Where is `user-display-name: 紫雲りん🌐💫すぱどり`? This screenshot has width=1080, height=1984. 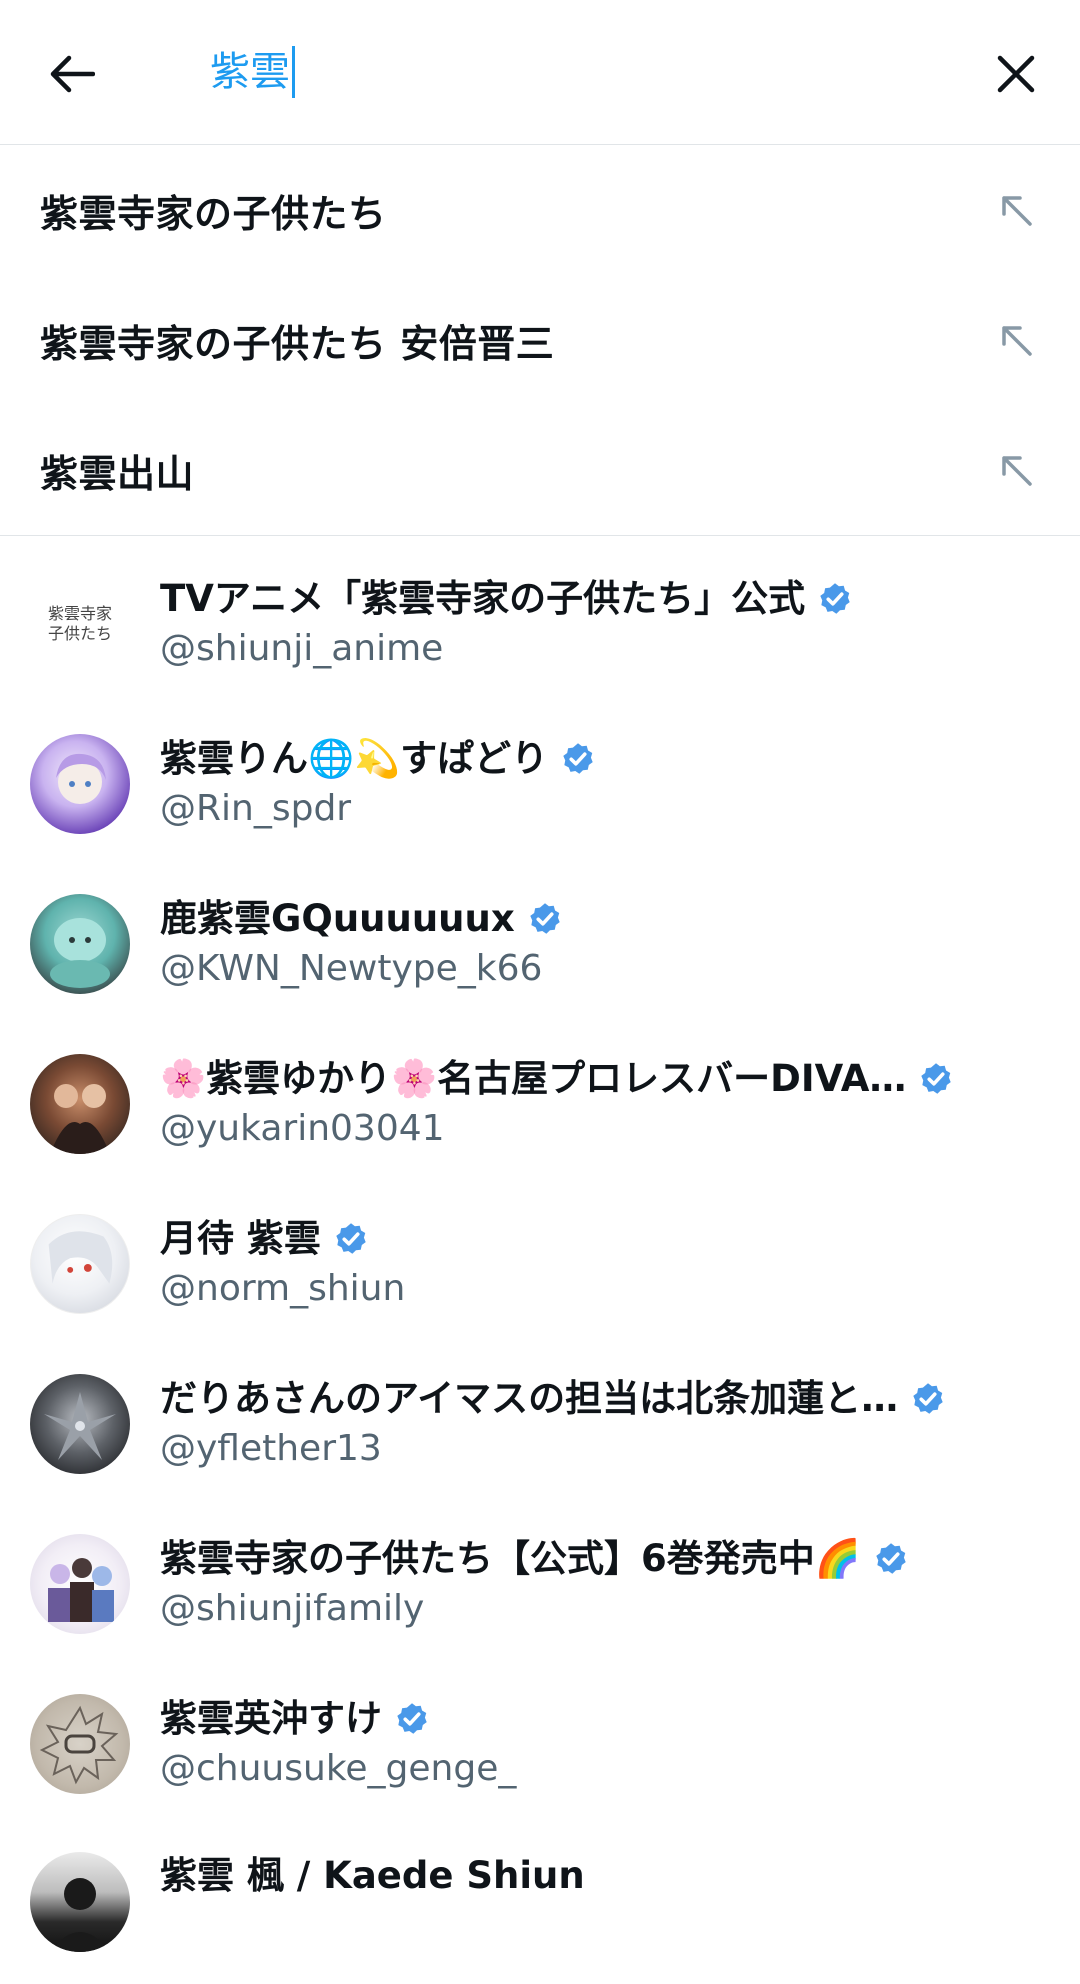
user-display-name: 紫雲りん🌐💫すぱどり is located at coordinates (354, 758).